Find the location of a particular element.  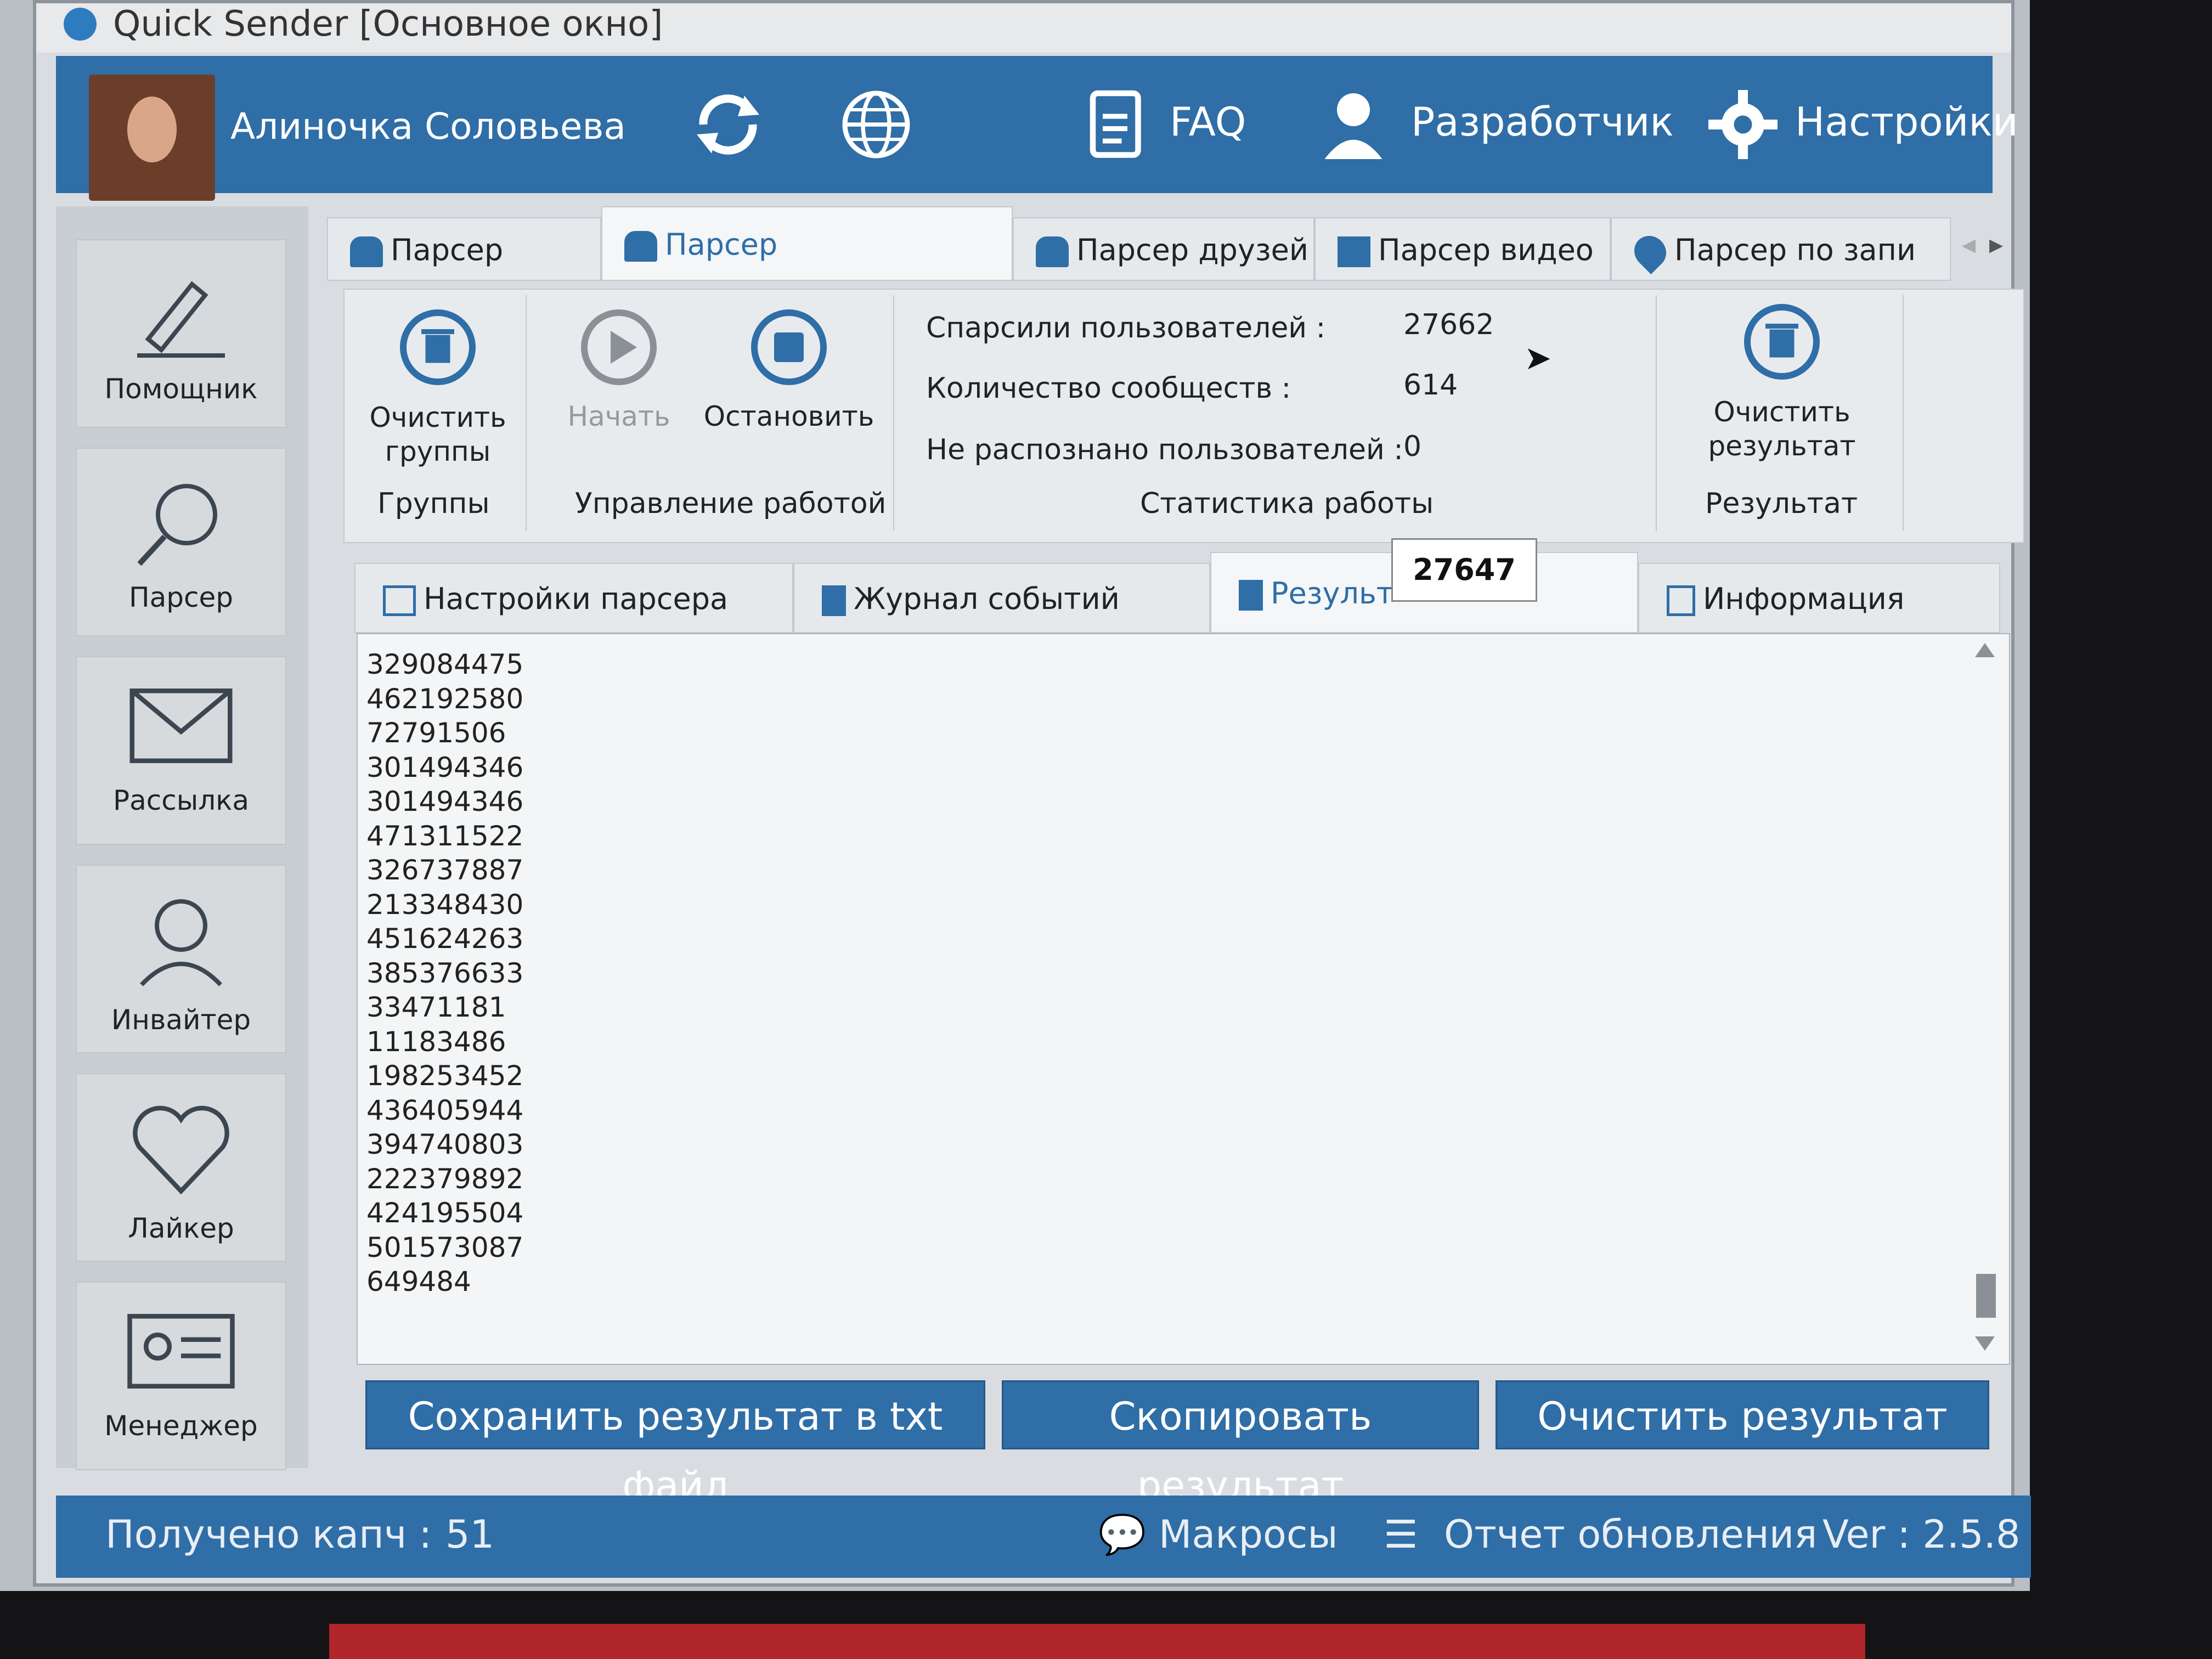

stat-value: 0 is located at coordinates (1413, 447).